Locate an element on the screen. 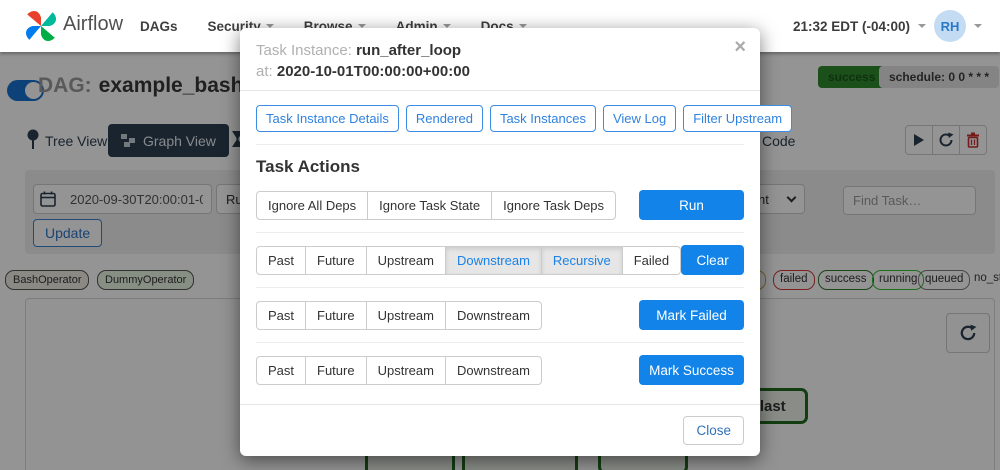 The width and height of the screenshot is (1000, 470). modal-subtitle-value: 2020-10-01T00:00:00+00:00 is located at coordinates (373, 71).